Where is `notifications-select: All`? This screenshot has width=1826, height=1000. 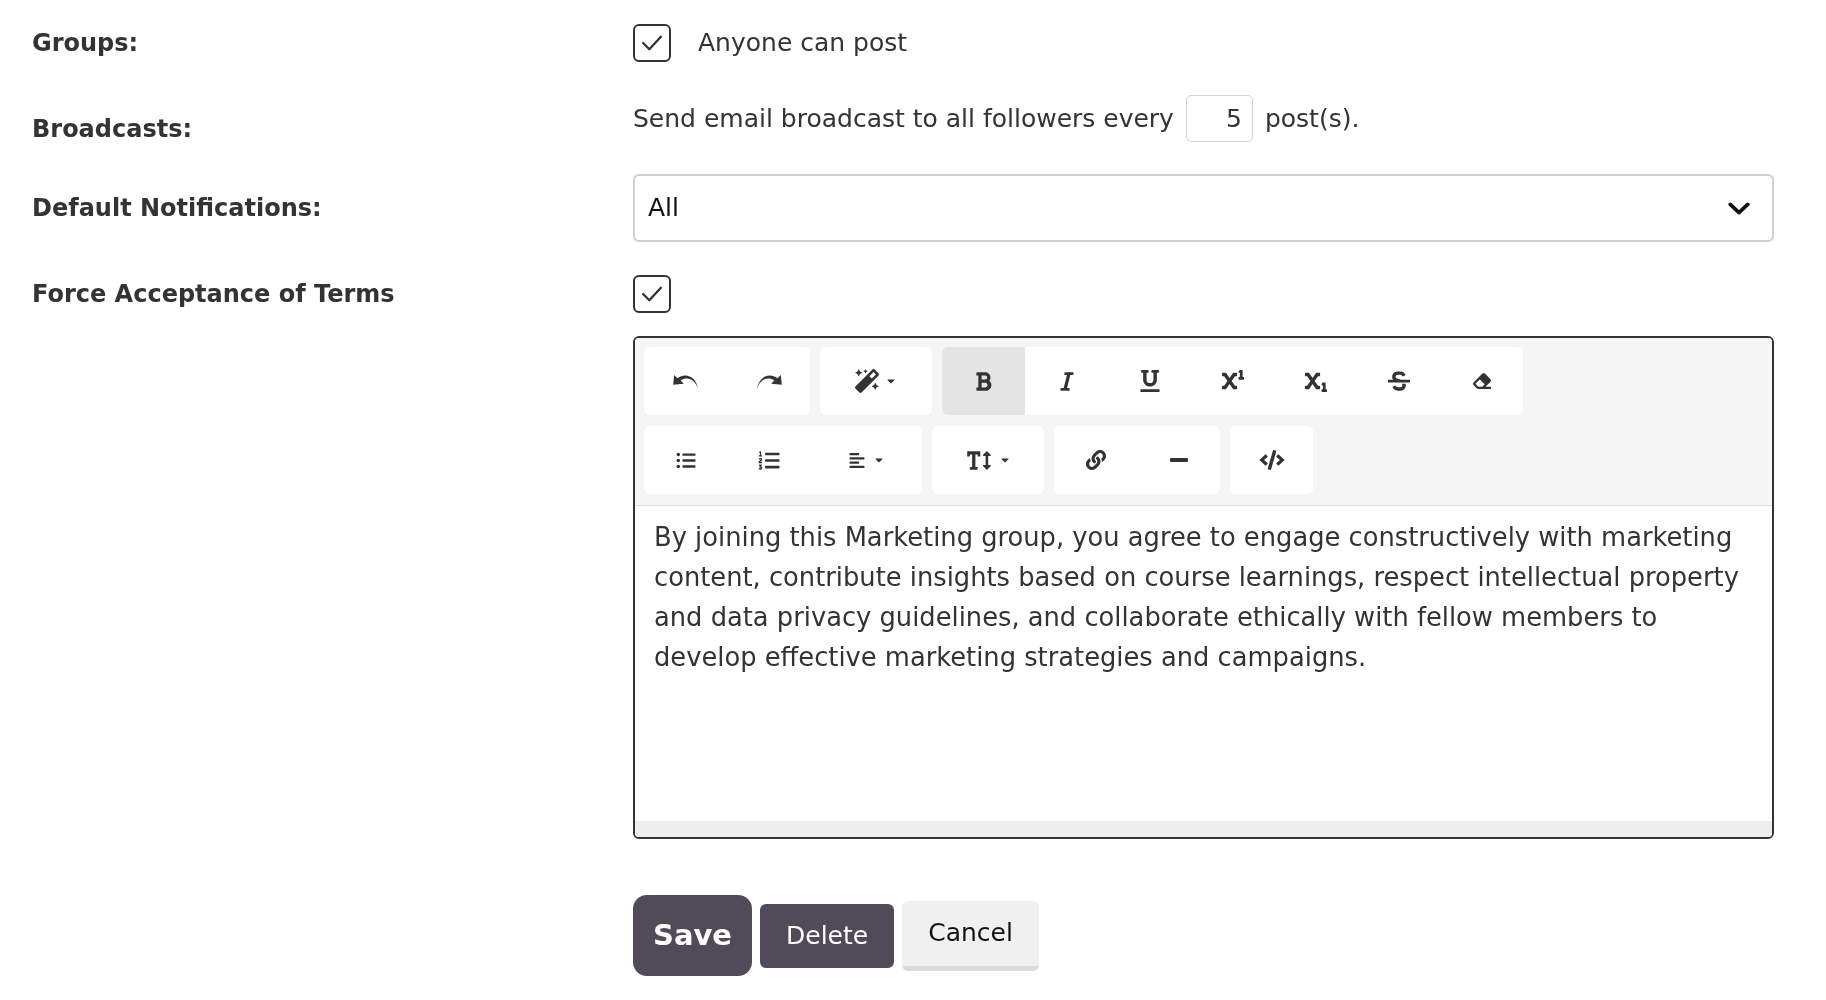
notifications-select: All is located at coordinates (1203, 208).